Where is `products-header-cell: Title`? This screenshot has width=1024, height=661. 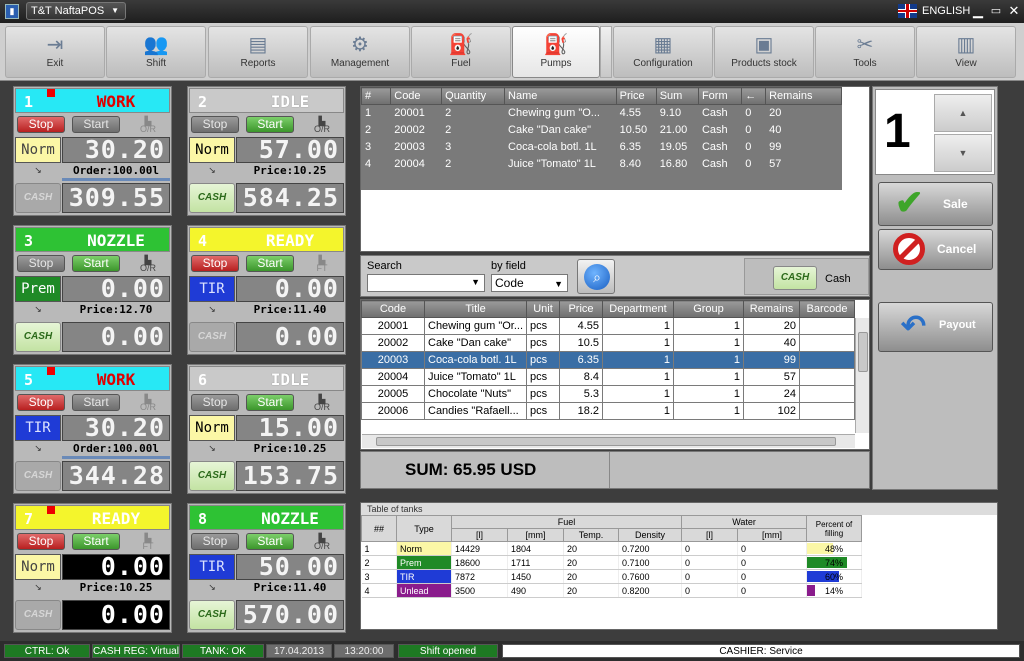
products-header-cell: Title is located at coordinates (475, 309).